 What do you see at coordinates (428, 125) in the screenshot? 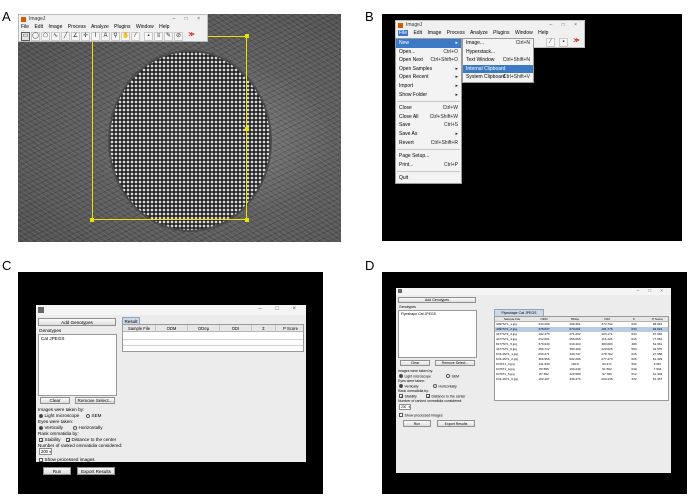
I see `menu-item: Save Ctrl+S` at bounding box center [428, 125].